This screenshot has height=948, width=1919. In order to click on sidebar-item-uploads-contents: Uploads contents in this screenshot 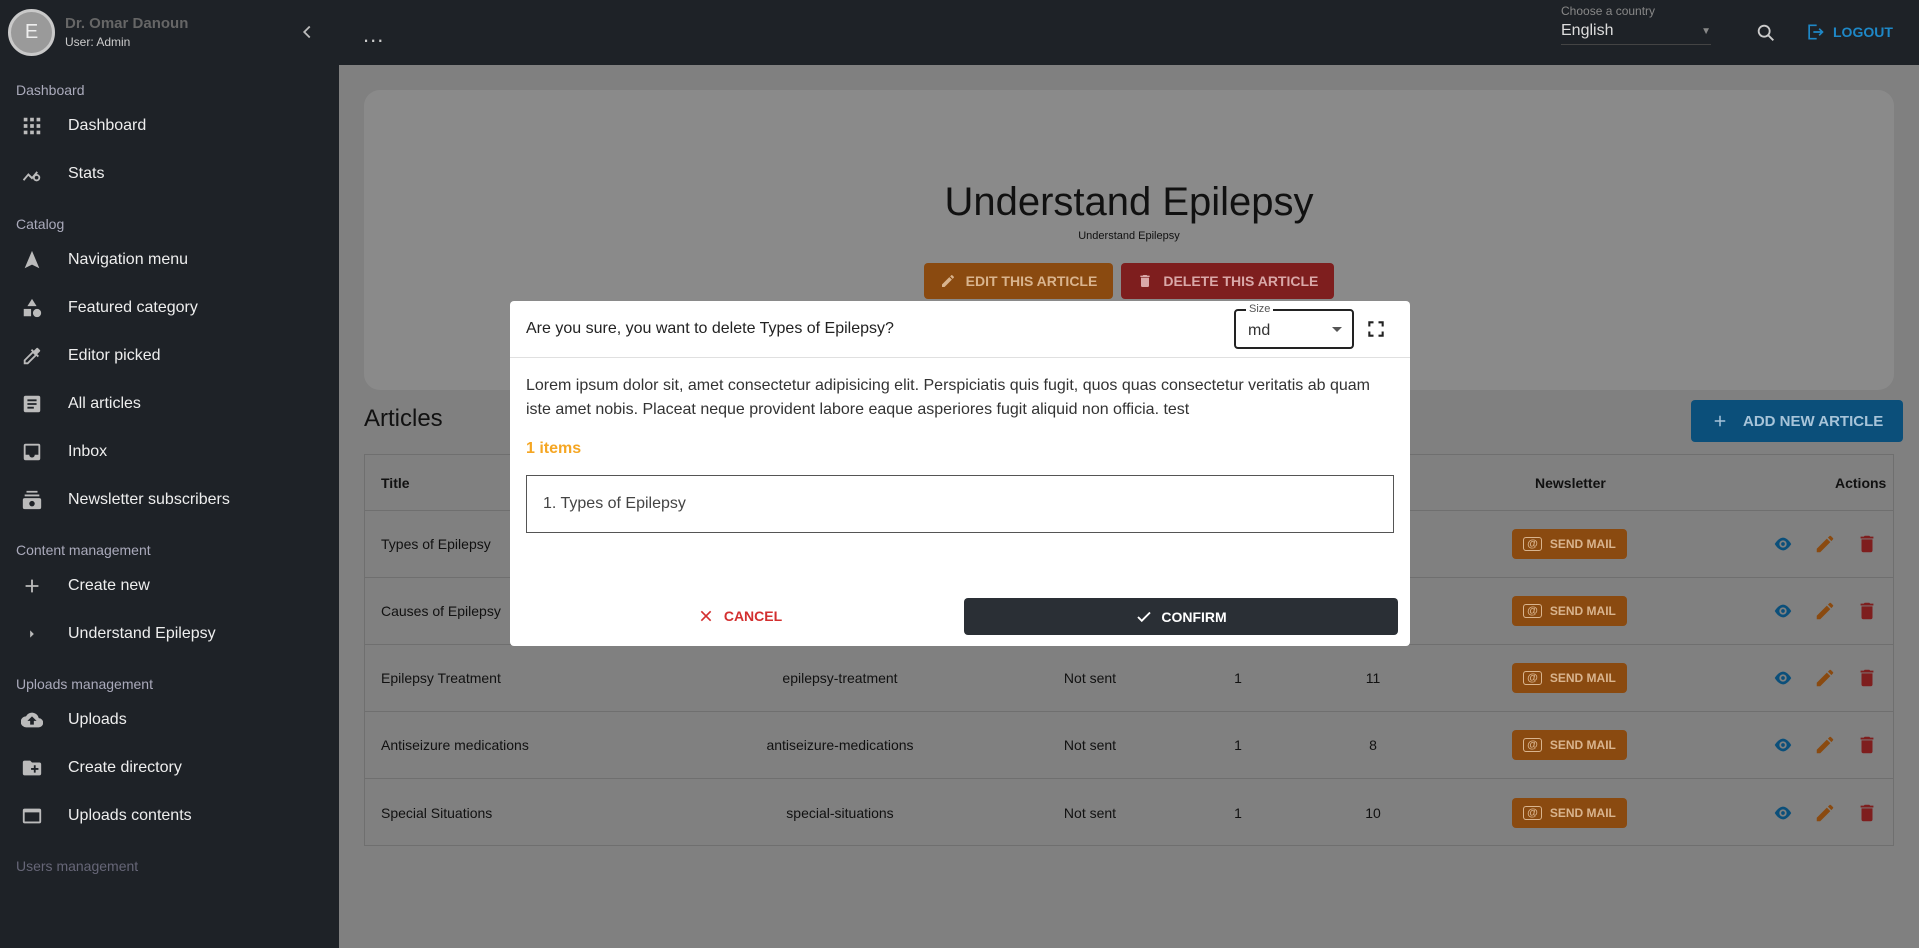, I will do `click(169, 816)`.